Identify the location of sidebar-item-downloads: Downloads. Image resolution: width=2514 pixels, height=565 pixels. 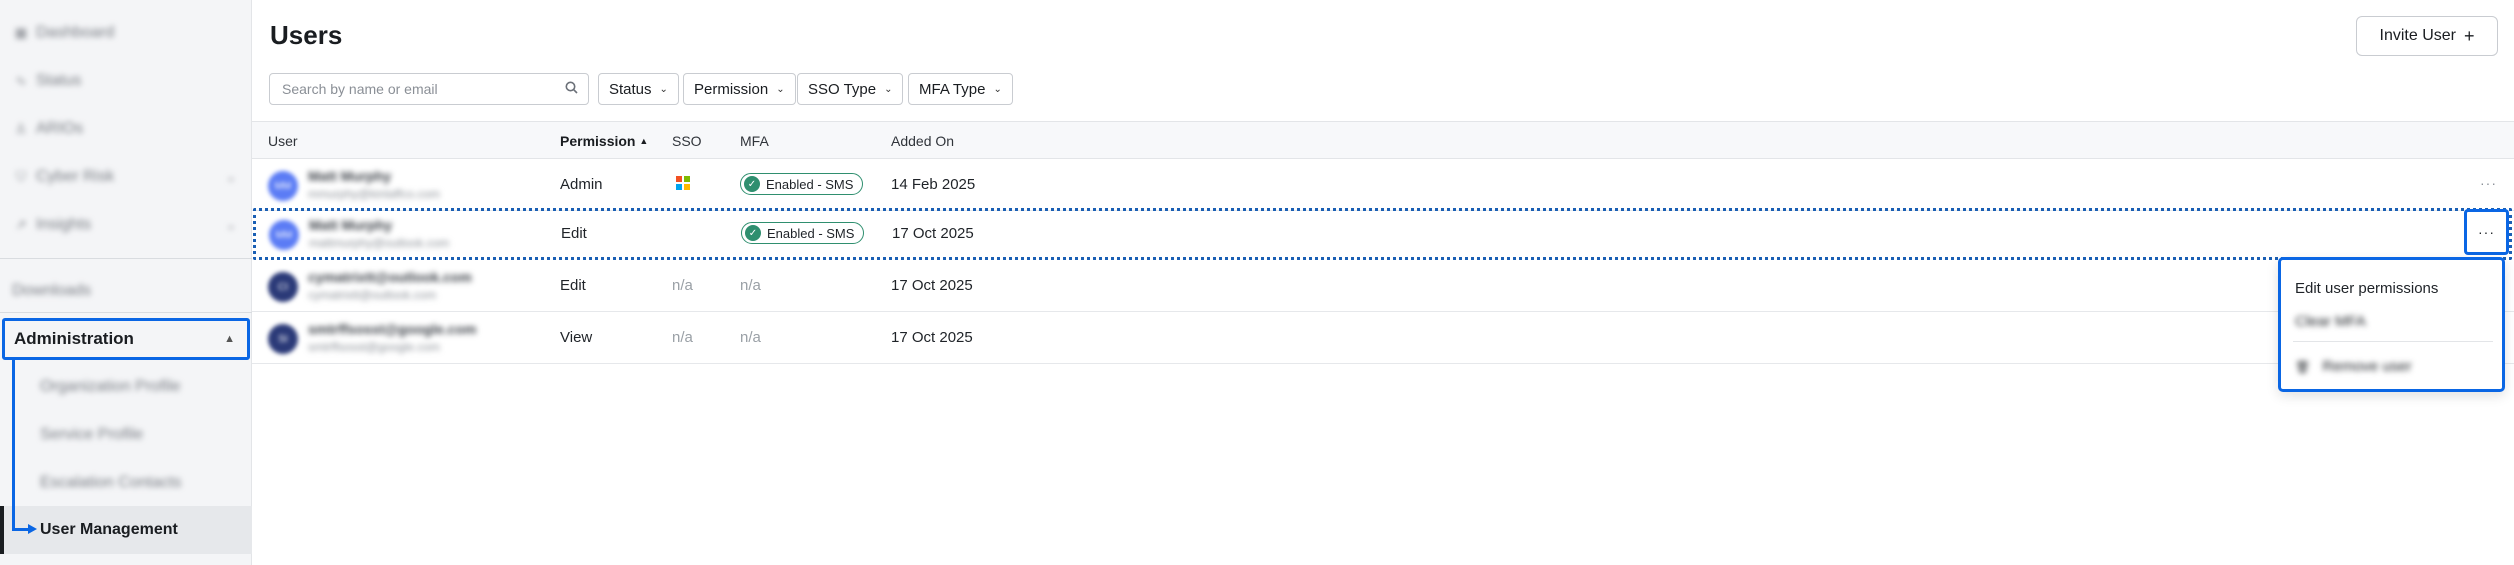
(126, 291).